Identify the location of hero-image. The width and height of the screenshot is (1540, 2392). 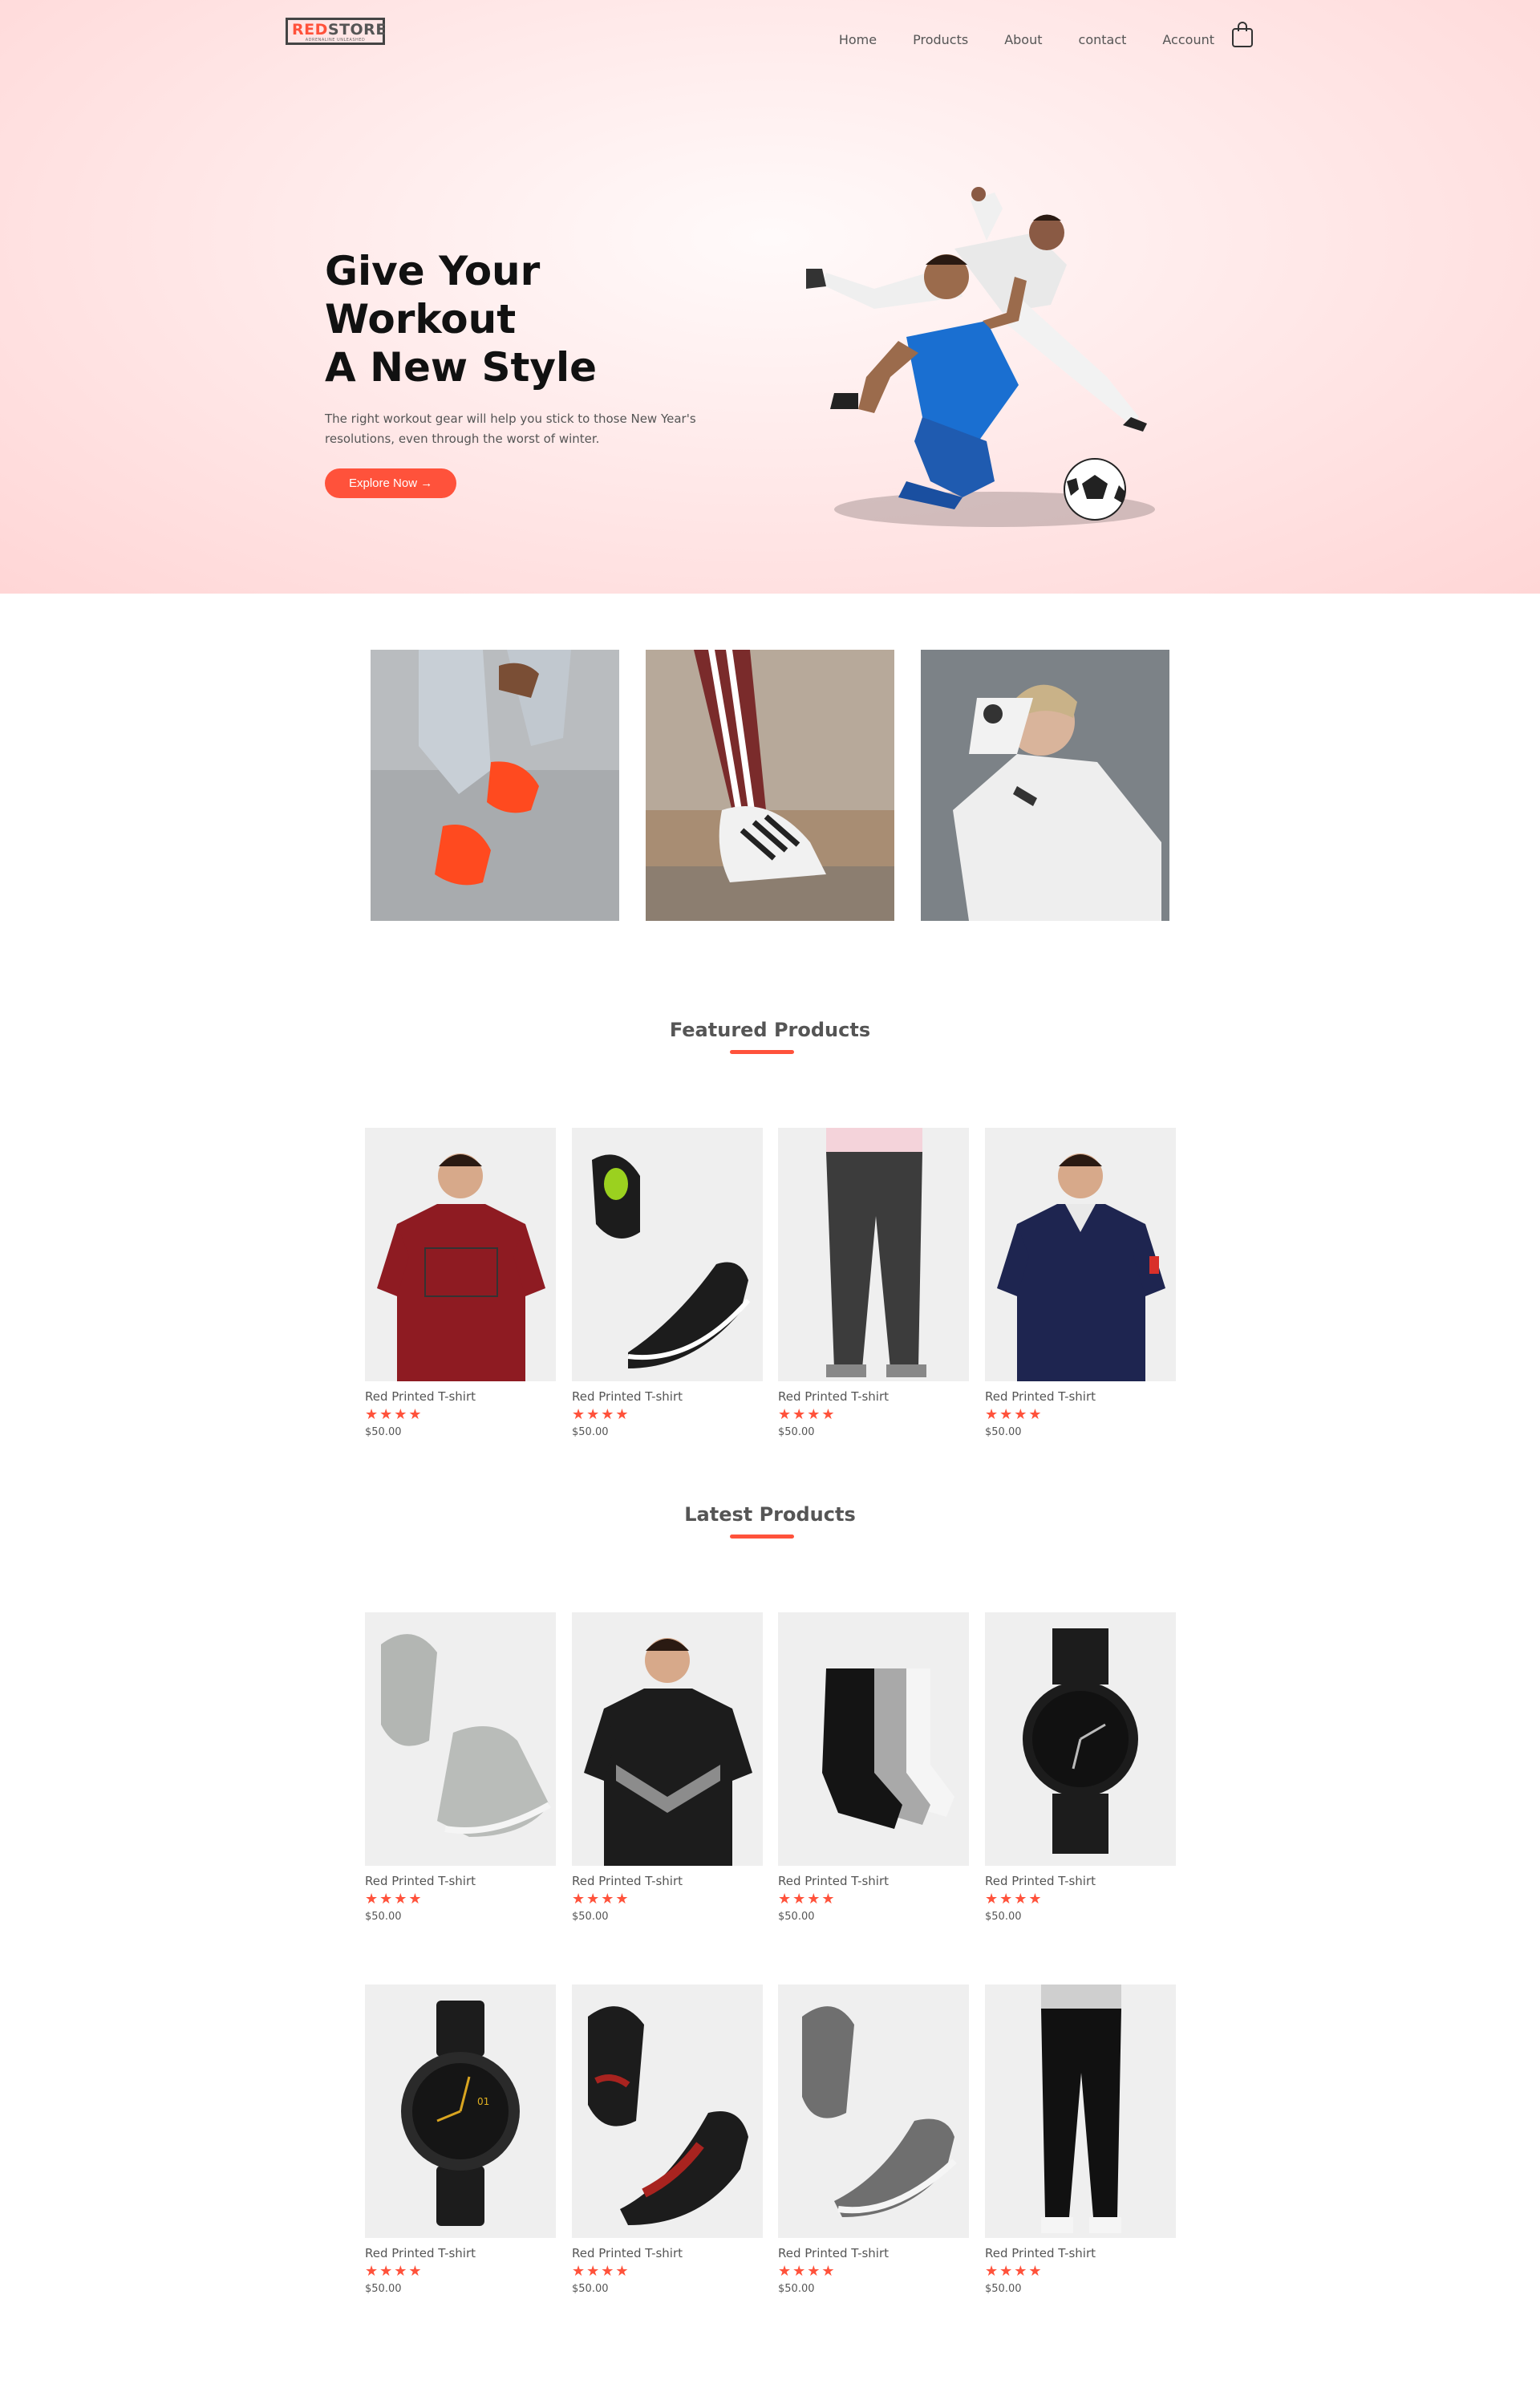
(980, 357).